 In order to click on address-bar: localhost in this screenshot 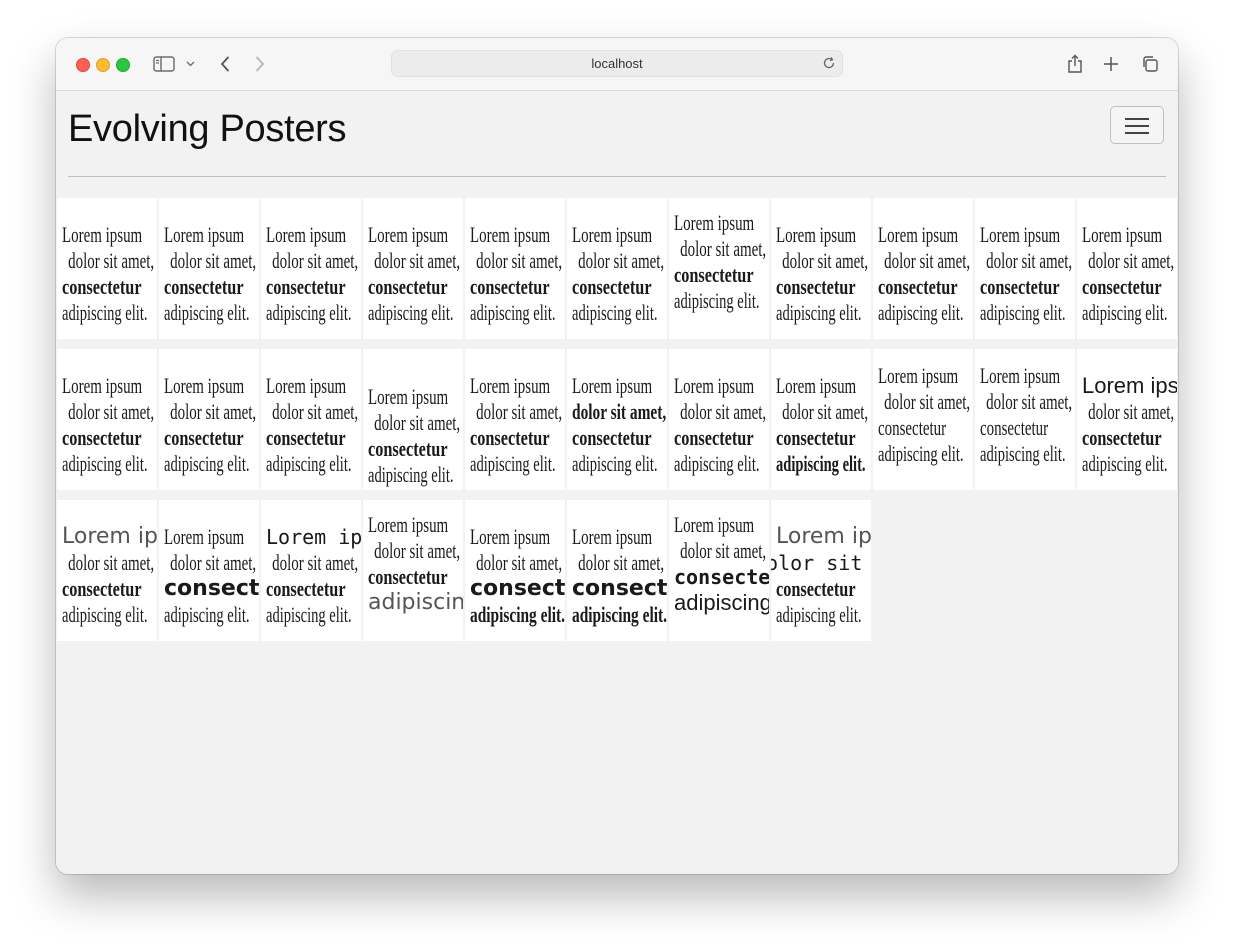, I will do `click(617, 63)`.